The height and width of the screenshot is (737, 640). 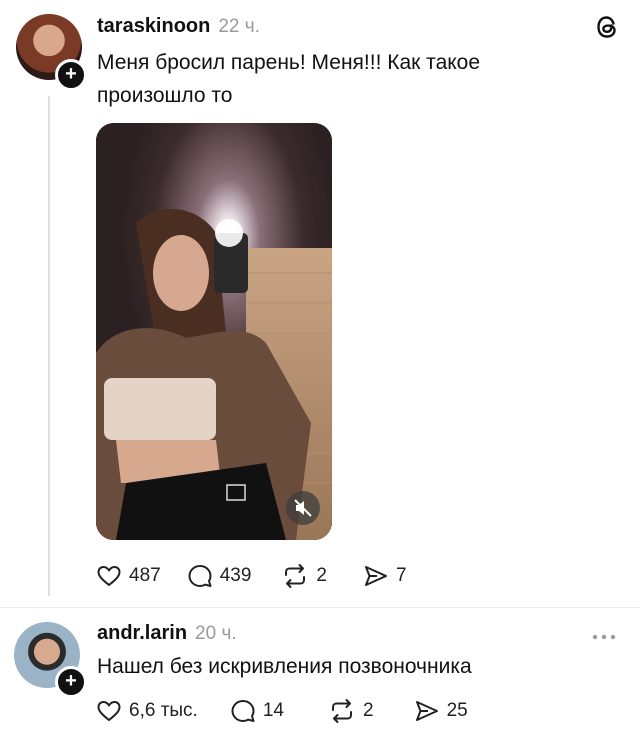 I want to click on post-timestamp: 22 ч., so click(x=239, y=26).